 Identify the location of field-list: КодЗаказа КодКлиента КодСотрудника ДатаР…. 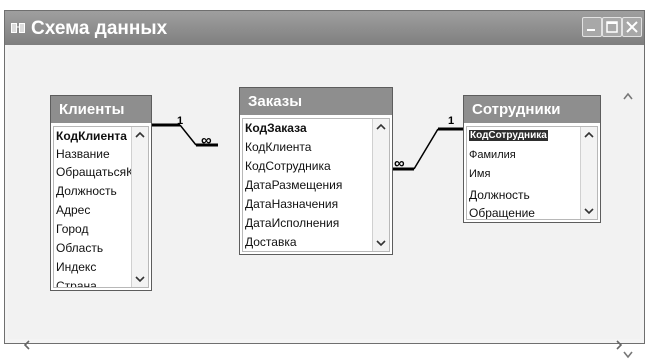
(316, 185).